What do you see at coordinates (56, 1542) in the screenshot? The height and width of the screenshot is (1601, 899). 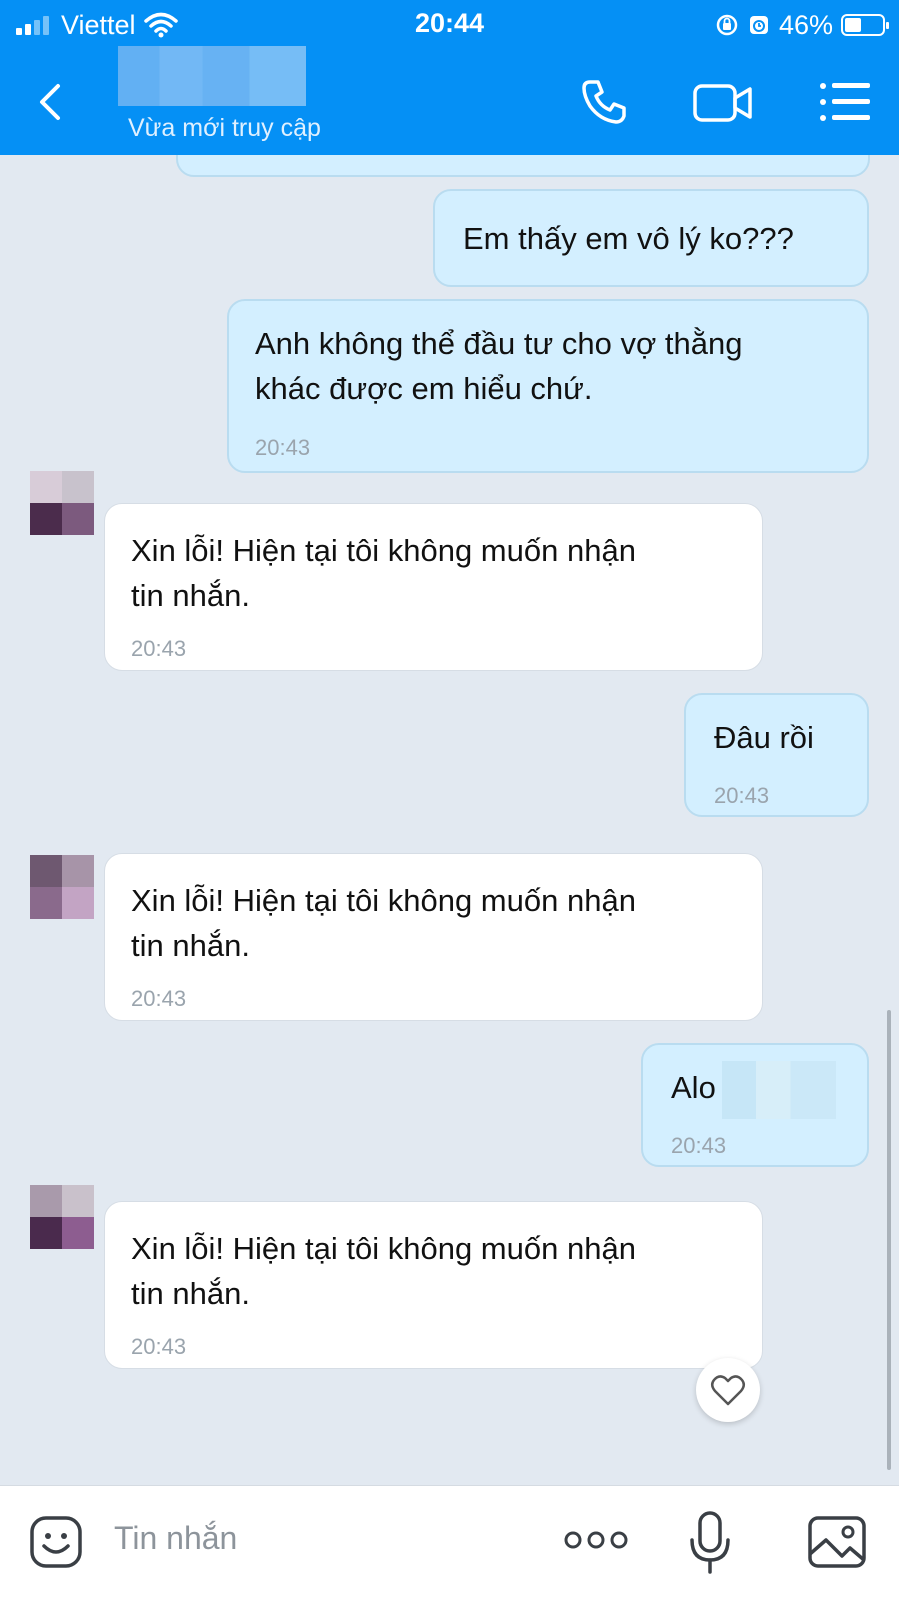 I see `emoji-icon` at bounding box center [56, 1542].